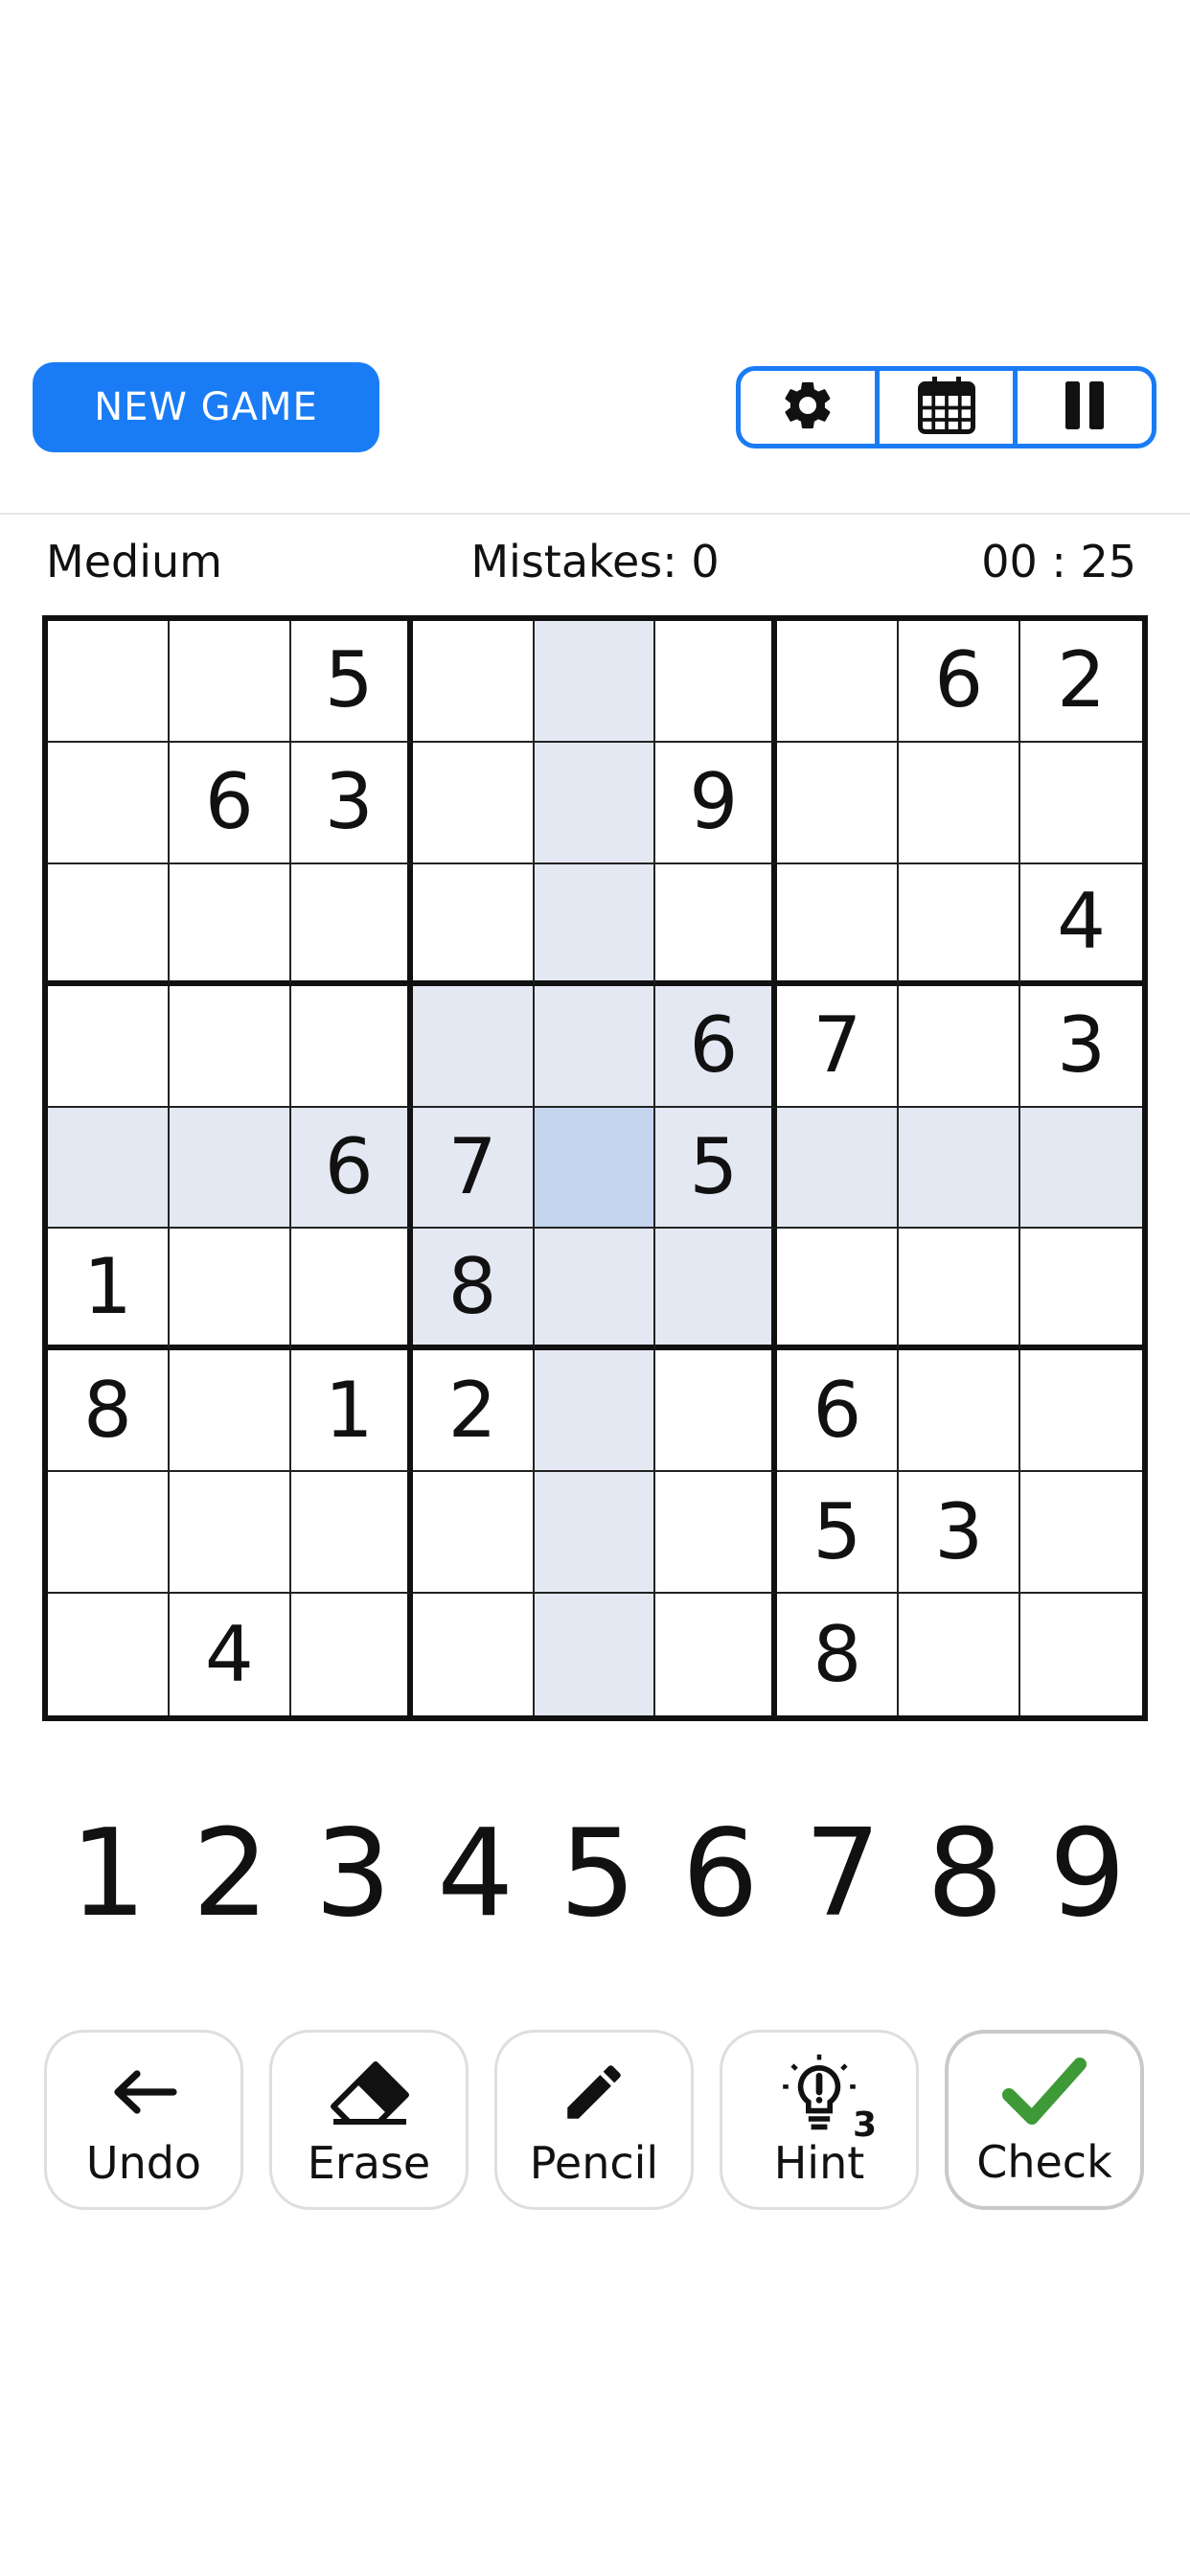 Image resolution: width=1190 pixels, height=2576 pixels. What do you see at coordinates (594, 2120) in the screenshot?
I see `pencil-button: Pencil` at bounding box center [594, 2120].